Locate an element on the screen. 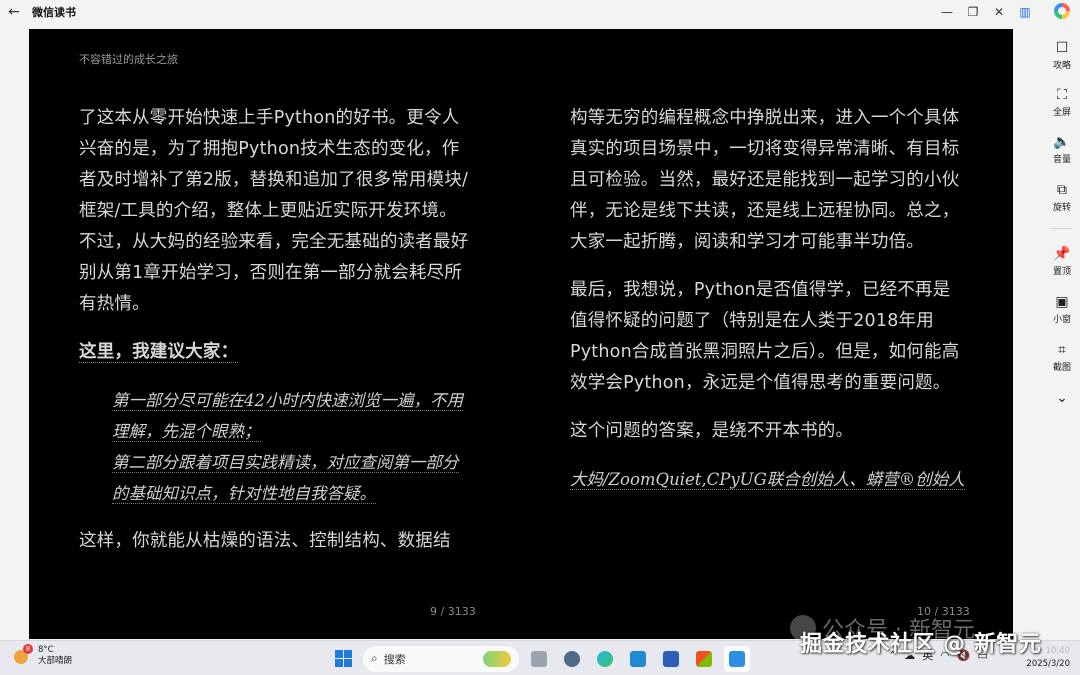  toolbar-label: 音量 is located at coordinates (1061, 160).